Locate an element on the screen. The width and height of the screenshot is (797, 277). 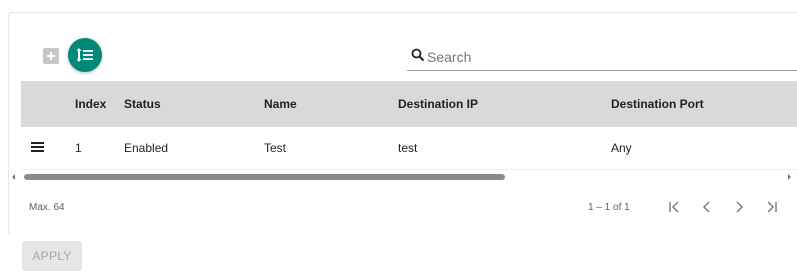
drag-handle-icon is located at coordinates (37, 148).